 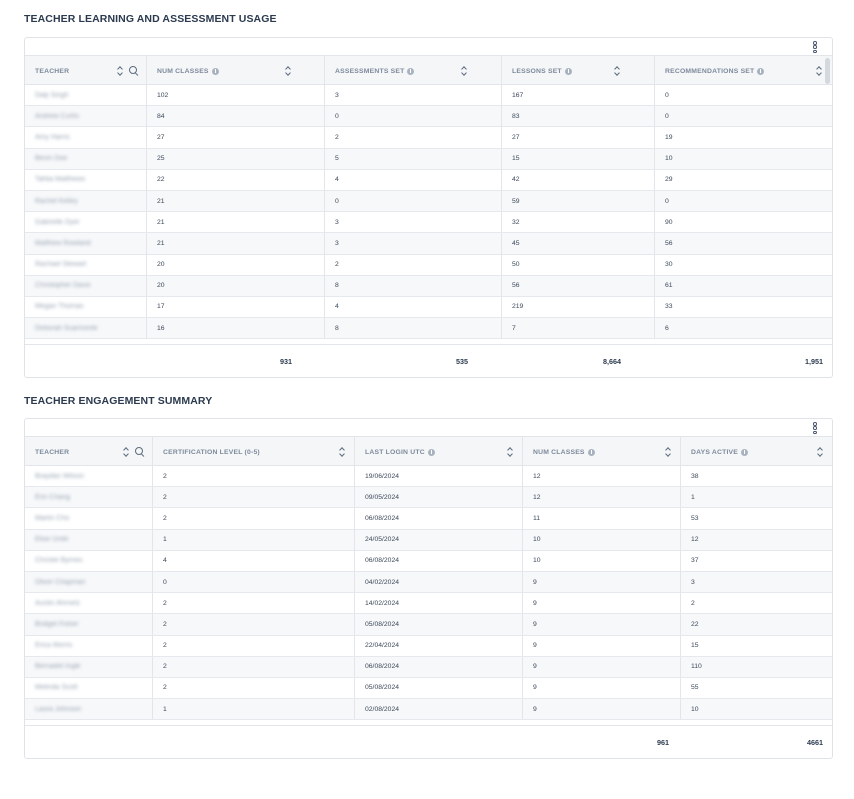 I want to click on table-cell: 21, so click(x=236, y=243).